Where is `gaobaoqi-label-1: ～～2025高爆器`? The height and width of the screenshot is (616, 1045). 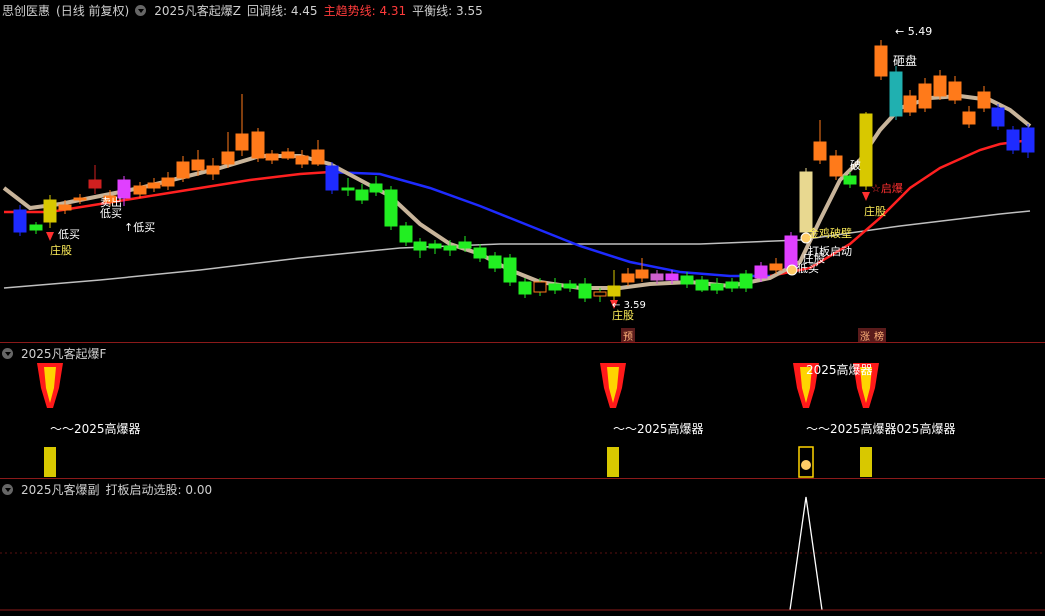 gaobaoqi-label-1: ～～2025高爆器 is located at coordinates (95, 429).